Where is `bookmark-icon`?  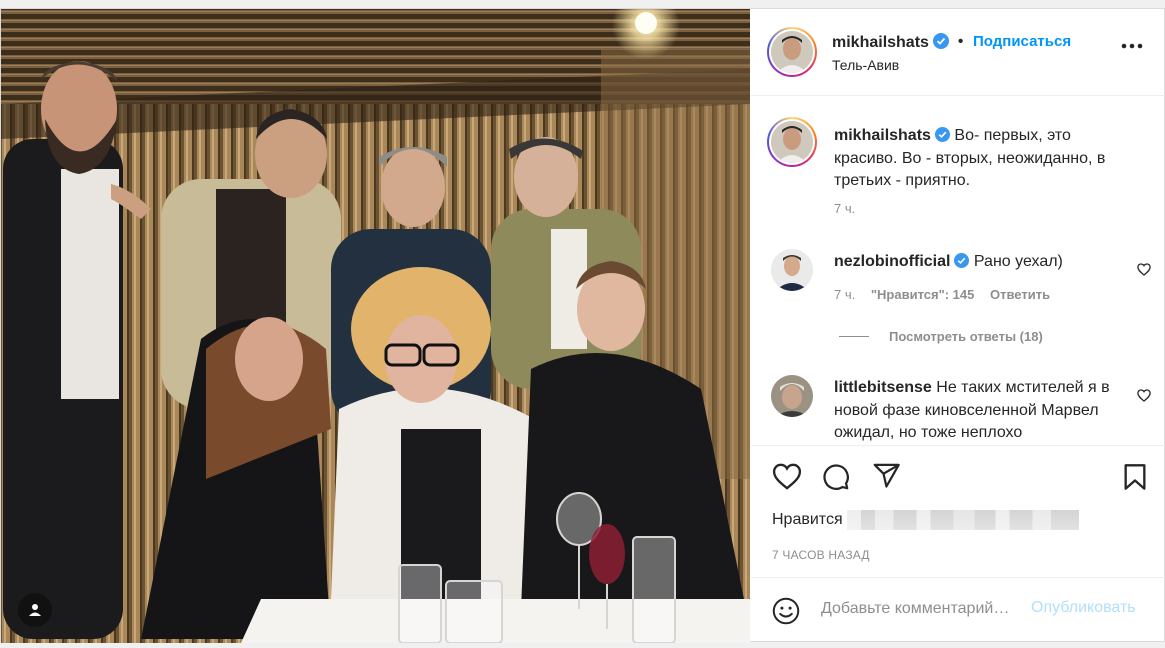
bookmark-icon is located at coordinates (1135, 477).